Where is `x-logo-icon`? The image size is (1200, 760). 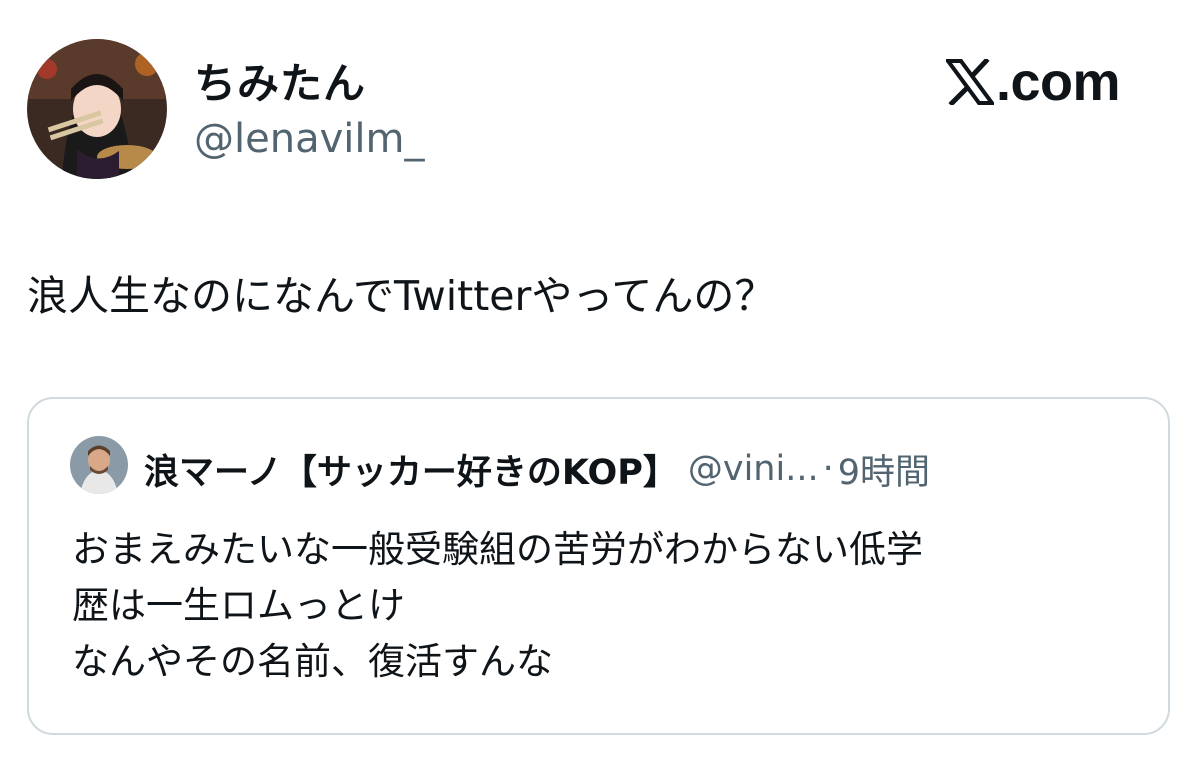
x-logo-icon is located at coordinates (970, 82).